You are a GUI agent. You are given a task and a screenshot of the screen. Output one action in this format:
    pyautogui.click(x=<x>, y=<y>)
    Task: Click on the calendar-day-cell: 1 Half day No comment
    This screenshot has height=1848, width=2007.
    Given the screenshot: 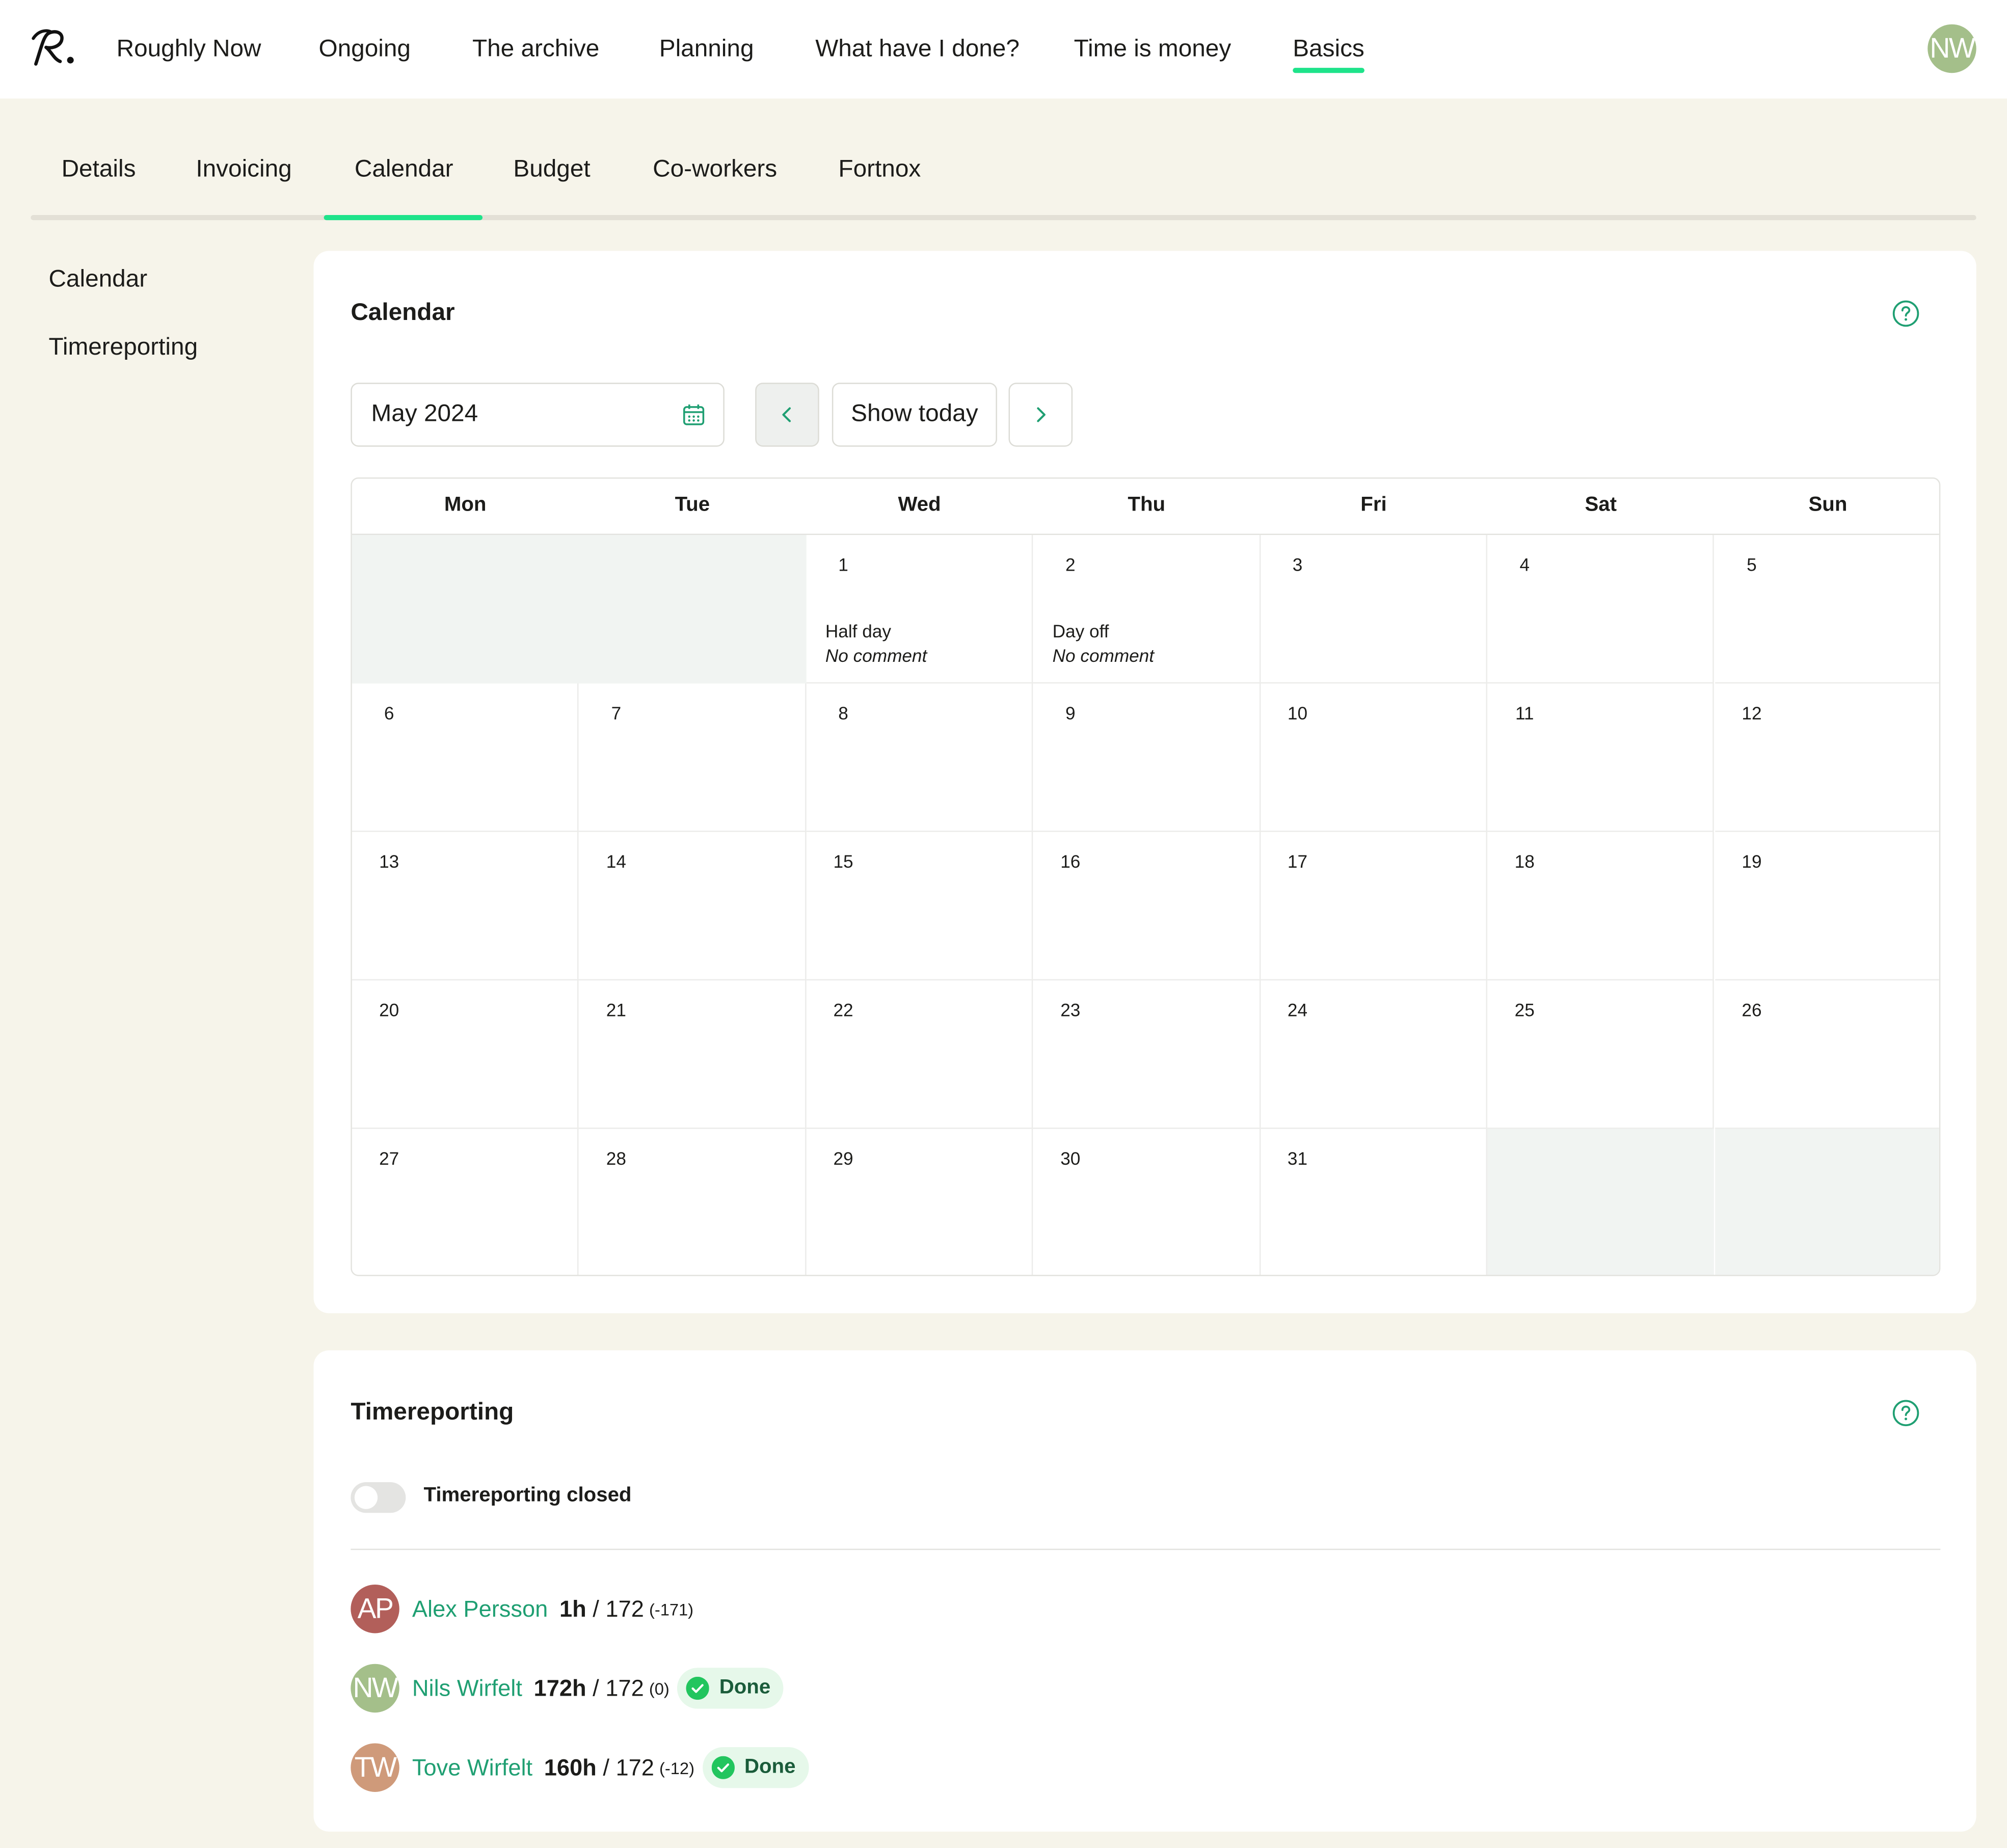 What is the action you would take?
    pyautogui.click(x=920, y=609)
    